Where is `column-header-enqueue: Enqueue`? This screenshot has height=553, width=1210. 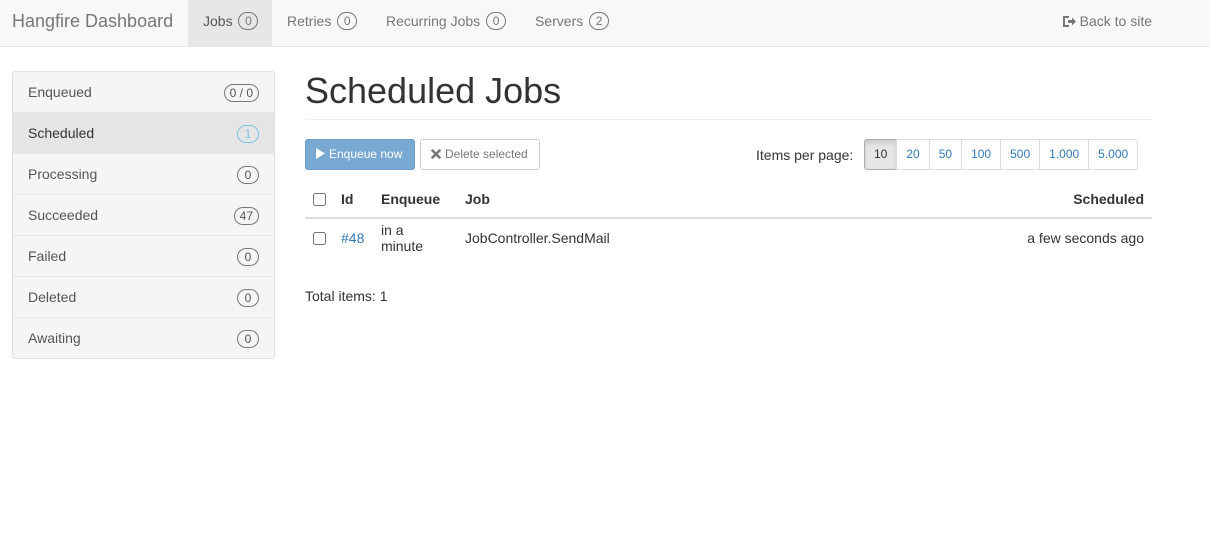
column-header-enqueue: Enqueue is located at coordinates (415, 199).